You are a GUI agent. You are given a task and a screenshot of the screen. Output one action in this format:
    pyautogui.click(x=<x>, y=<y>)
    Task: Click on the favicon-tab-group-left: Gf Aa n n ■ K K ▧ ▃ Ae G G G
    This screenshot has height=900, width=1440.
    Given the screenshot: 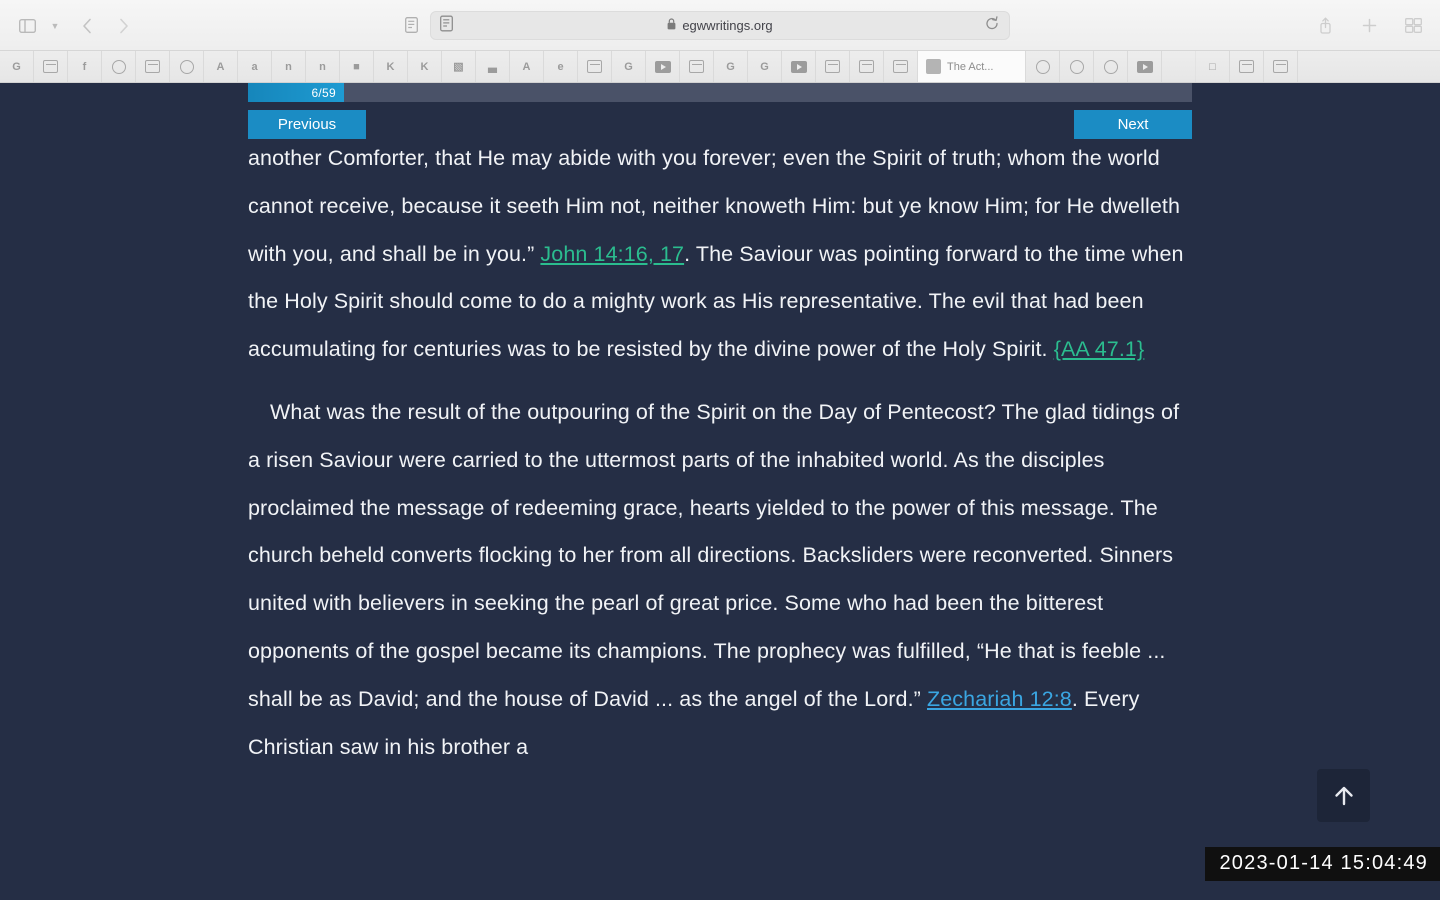 What is the action you would take?
    pyautogui.click(x=459, y=66)
    